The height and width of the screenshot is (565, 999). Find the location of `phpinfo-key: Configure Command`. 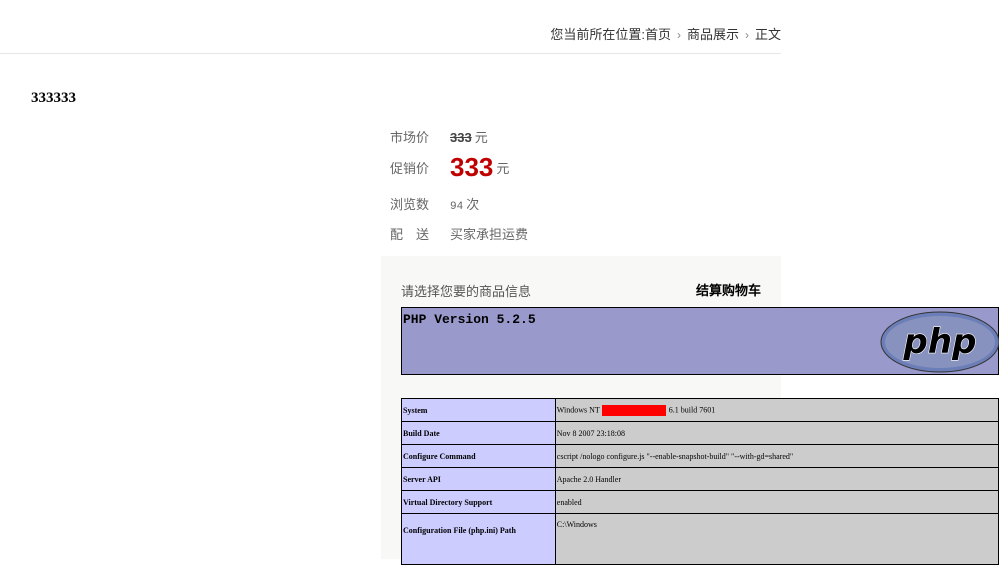

phpinfo-key: Configure Command is located at coordinates (478, 456).